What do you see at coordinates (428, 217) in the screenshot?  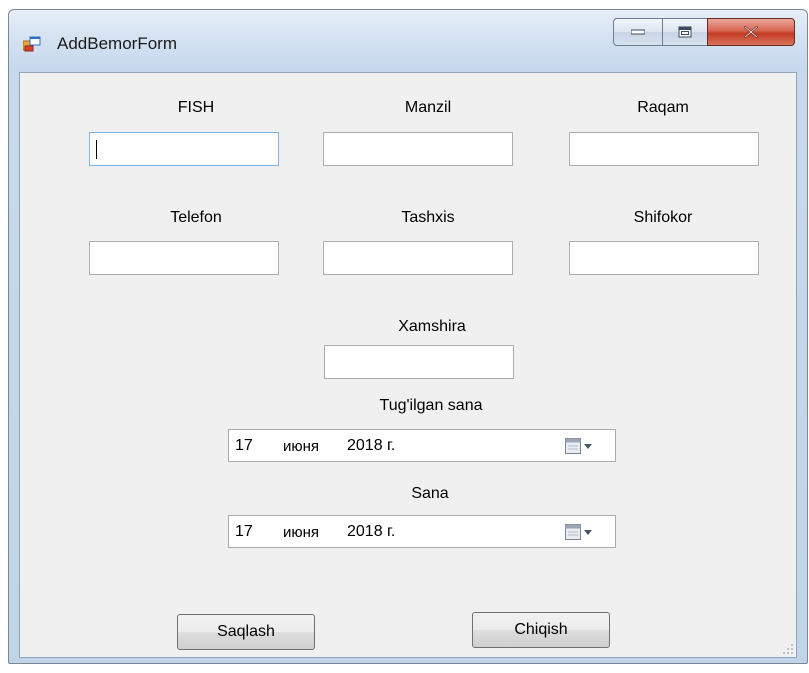 I see `tashxis-label: Tashxis` at bounding box center [428, 217].